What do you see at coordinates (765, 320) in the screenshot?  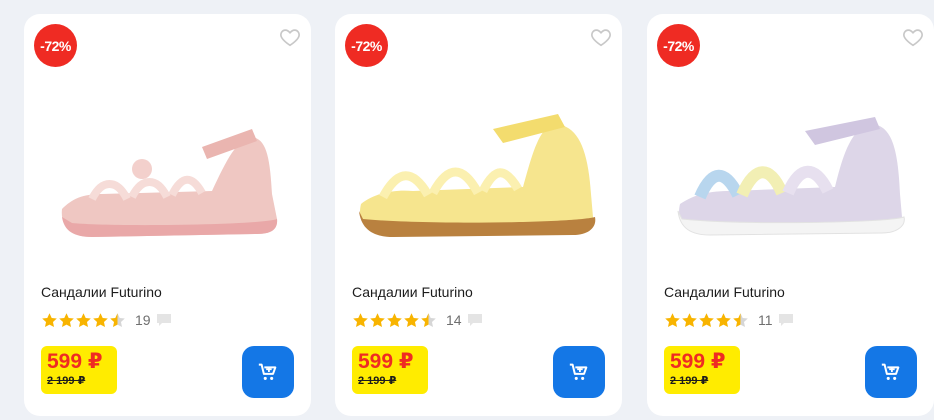 I see `review-count: 11` at bounding box center [765, 320].